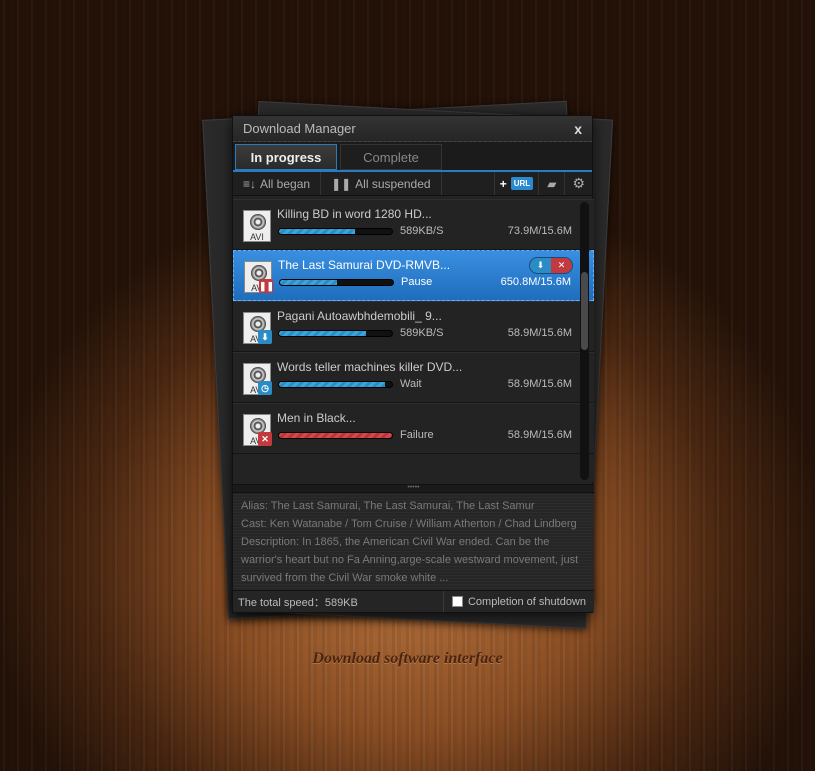 This screenshot has height=771, width=815. What do you see at coordinates (411, 384) in the screenshot?
I see `download-status: Wait` at bounding box center [411, 384].